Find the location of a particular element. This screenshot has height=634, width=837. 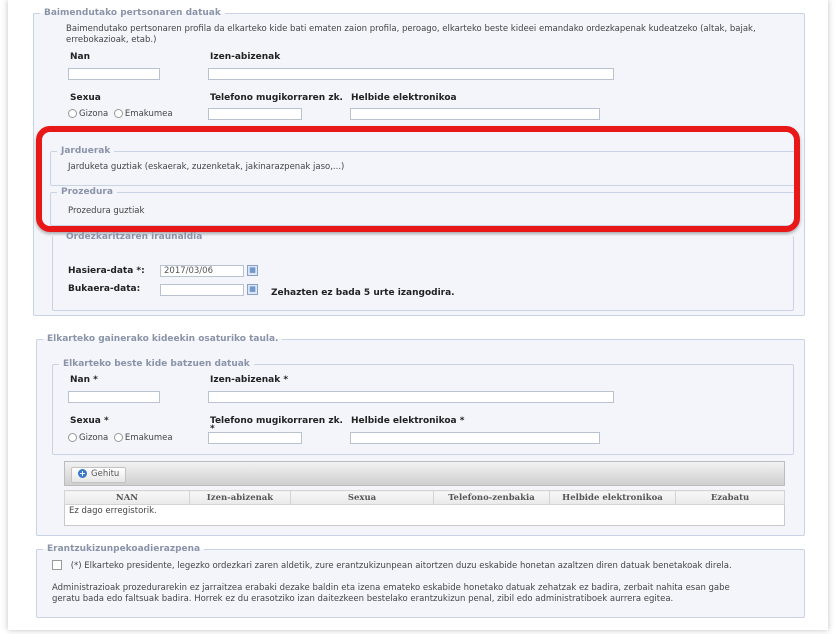

helbide-input is located at coordinates (475, 114).